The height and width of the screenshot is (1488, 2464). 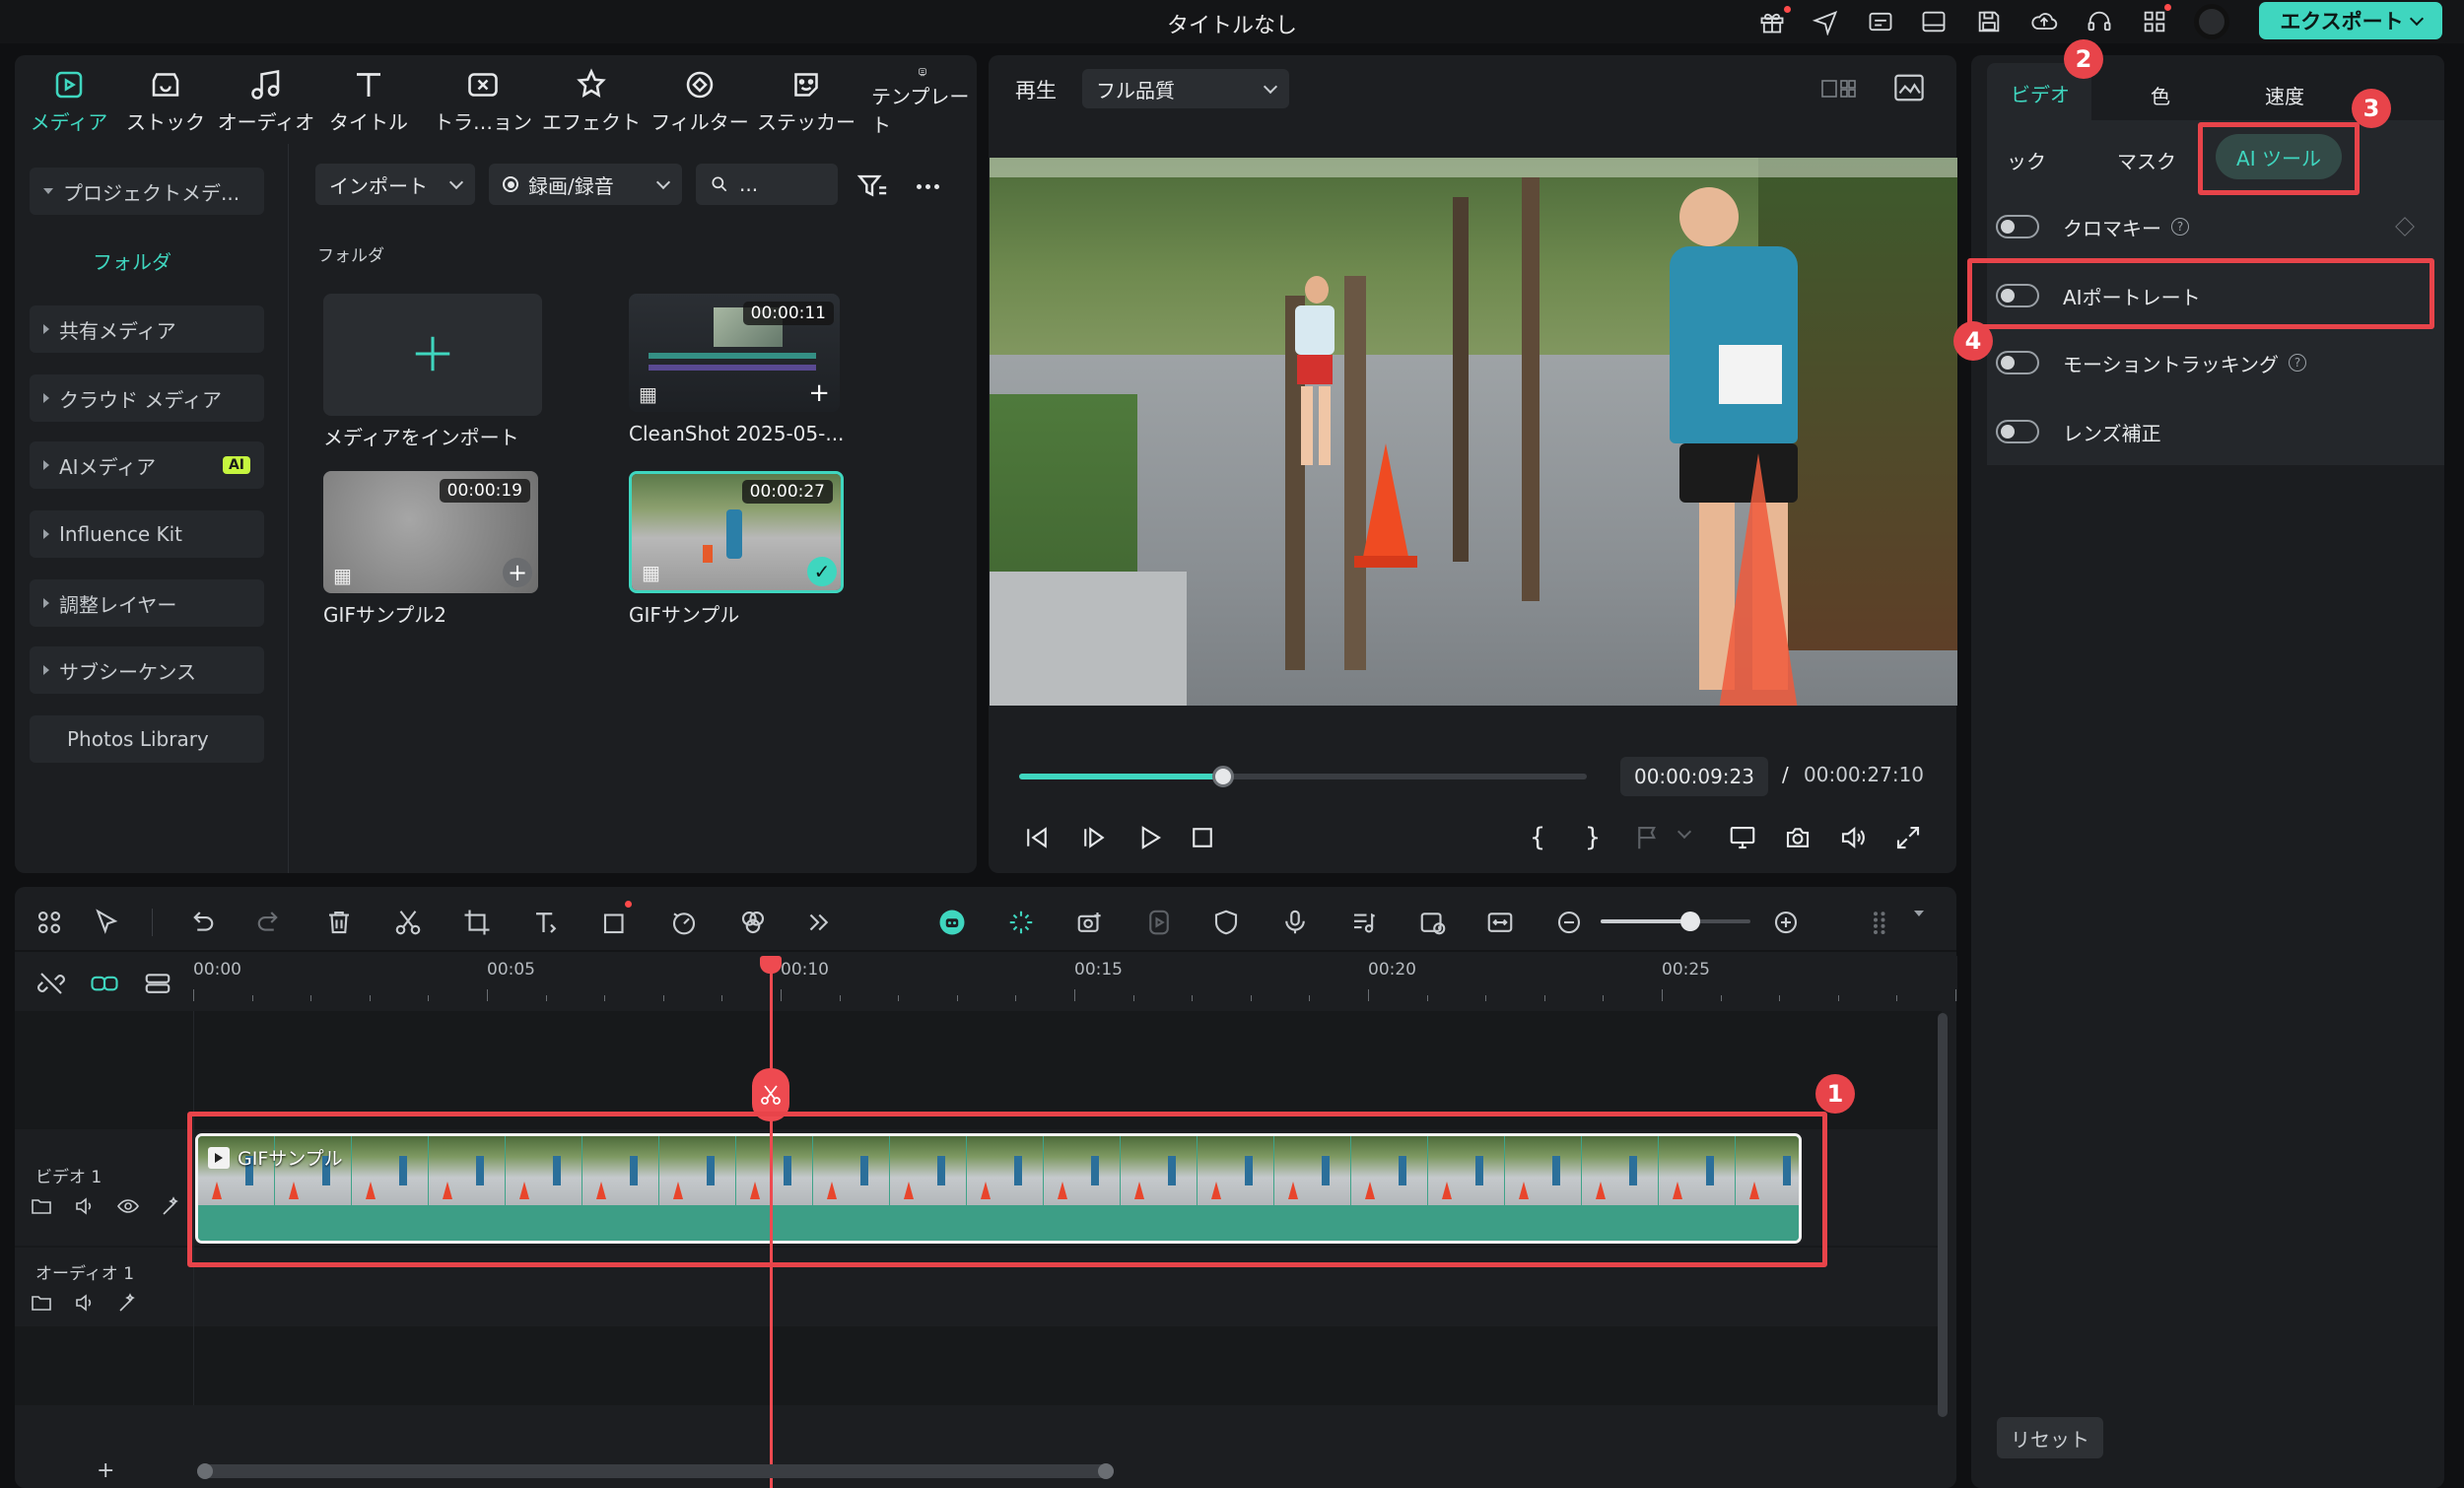 What do you see at coordinates (2050, 1437) in the screenshot?
I see `reset-button: リセット` at bounding box center [2050, 1437].